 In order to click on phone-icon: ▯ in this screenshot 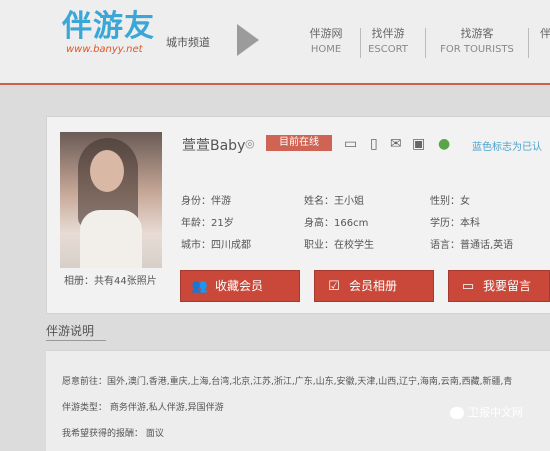, I will do `click(374, 144)`.